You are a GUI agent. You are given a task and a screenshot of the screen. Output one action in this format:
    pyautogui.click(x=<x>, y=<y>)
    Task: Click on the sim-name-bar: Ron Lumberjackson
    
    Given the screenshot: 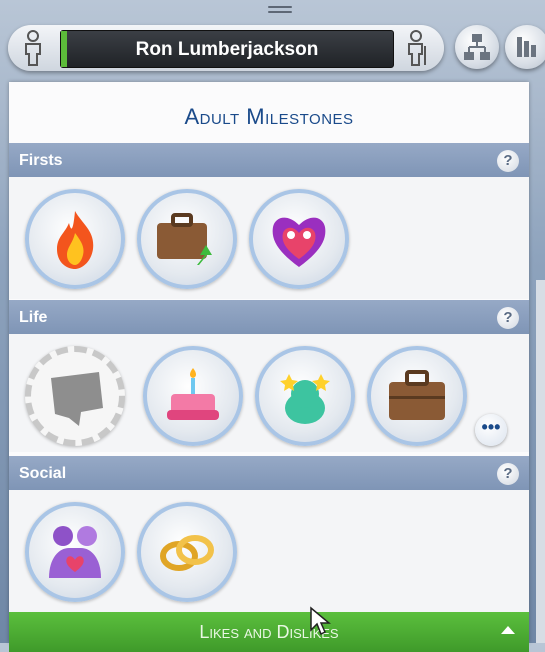 What is the action you would take?
    pyautogui.click(x=226, y=48)
    